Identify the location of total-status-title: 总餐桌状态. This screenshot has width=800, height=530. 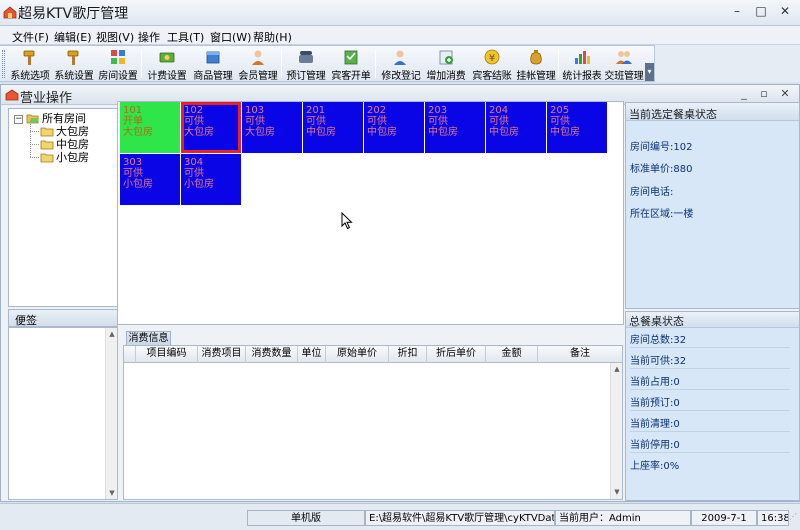
(656, 321).